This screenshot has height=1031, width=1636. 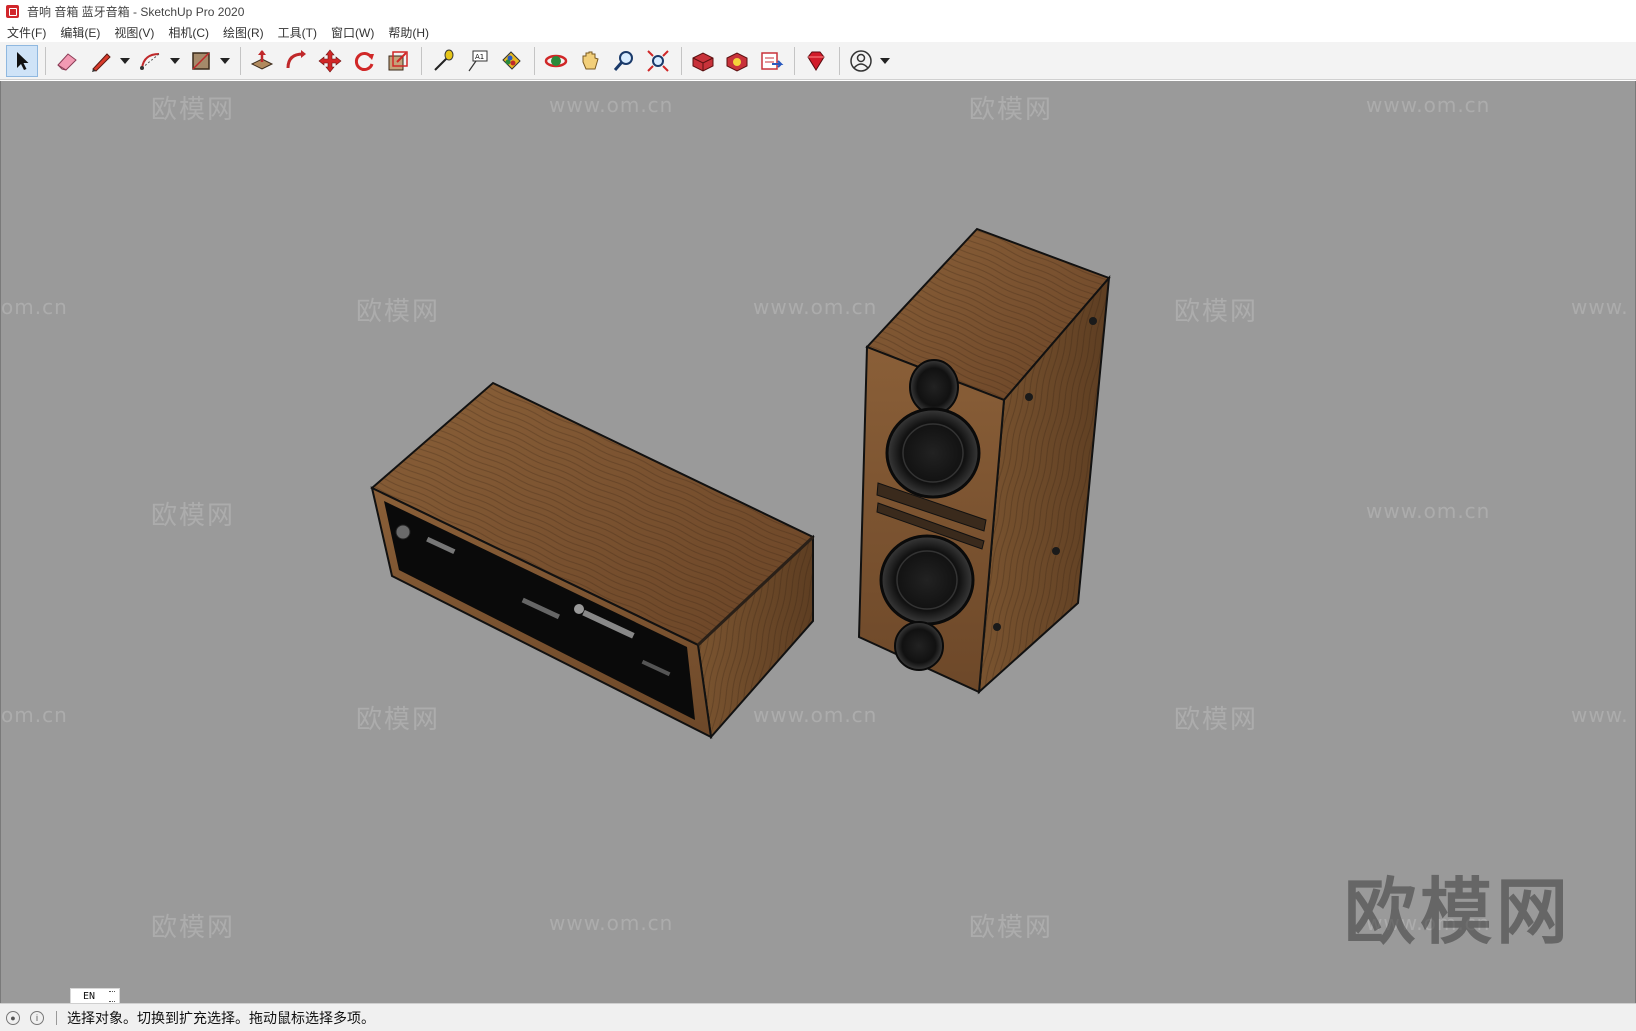 I want to click on zoom-extents-icon, so click(x=658, y=60).